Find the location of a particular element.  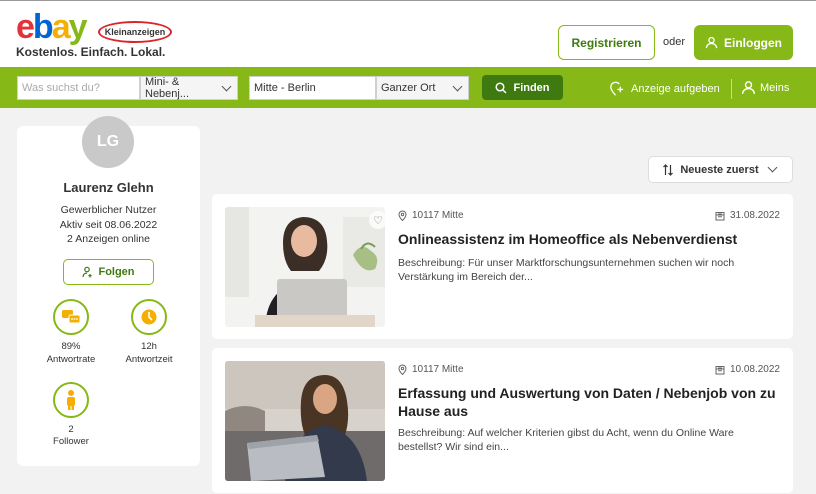

find-label: Finden is located at coordinates (531, 87).